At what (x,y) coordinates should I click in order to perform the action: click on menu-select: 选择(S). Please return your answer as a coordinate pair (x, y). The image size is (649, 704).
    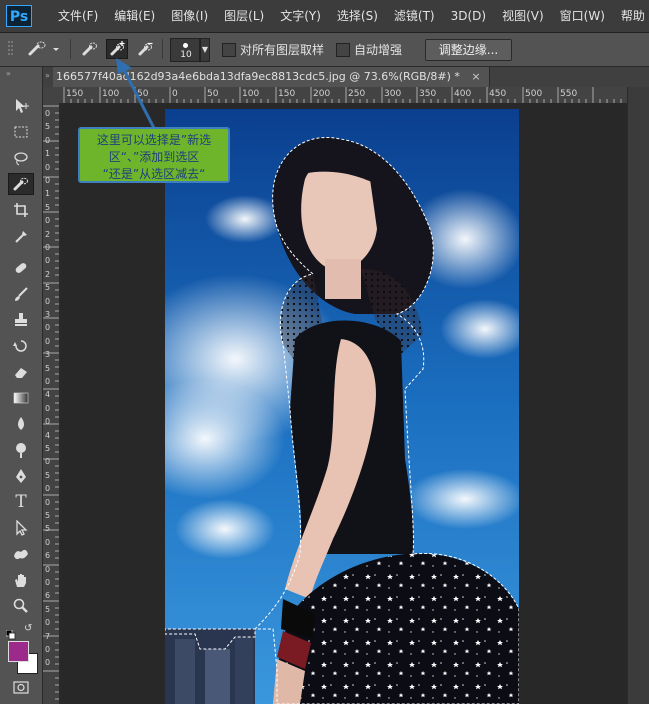
    Looking at the image, I should click on (357, 16).